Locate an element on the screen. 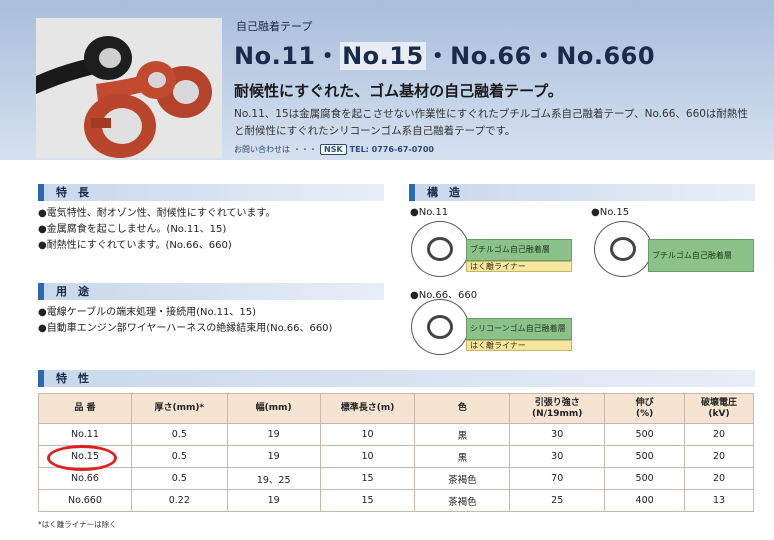 Image resolution: width=774 pixels, height=540 pixels. title-part-no15: No.15 is located at coordinates (383, 56).